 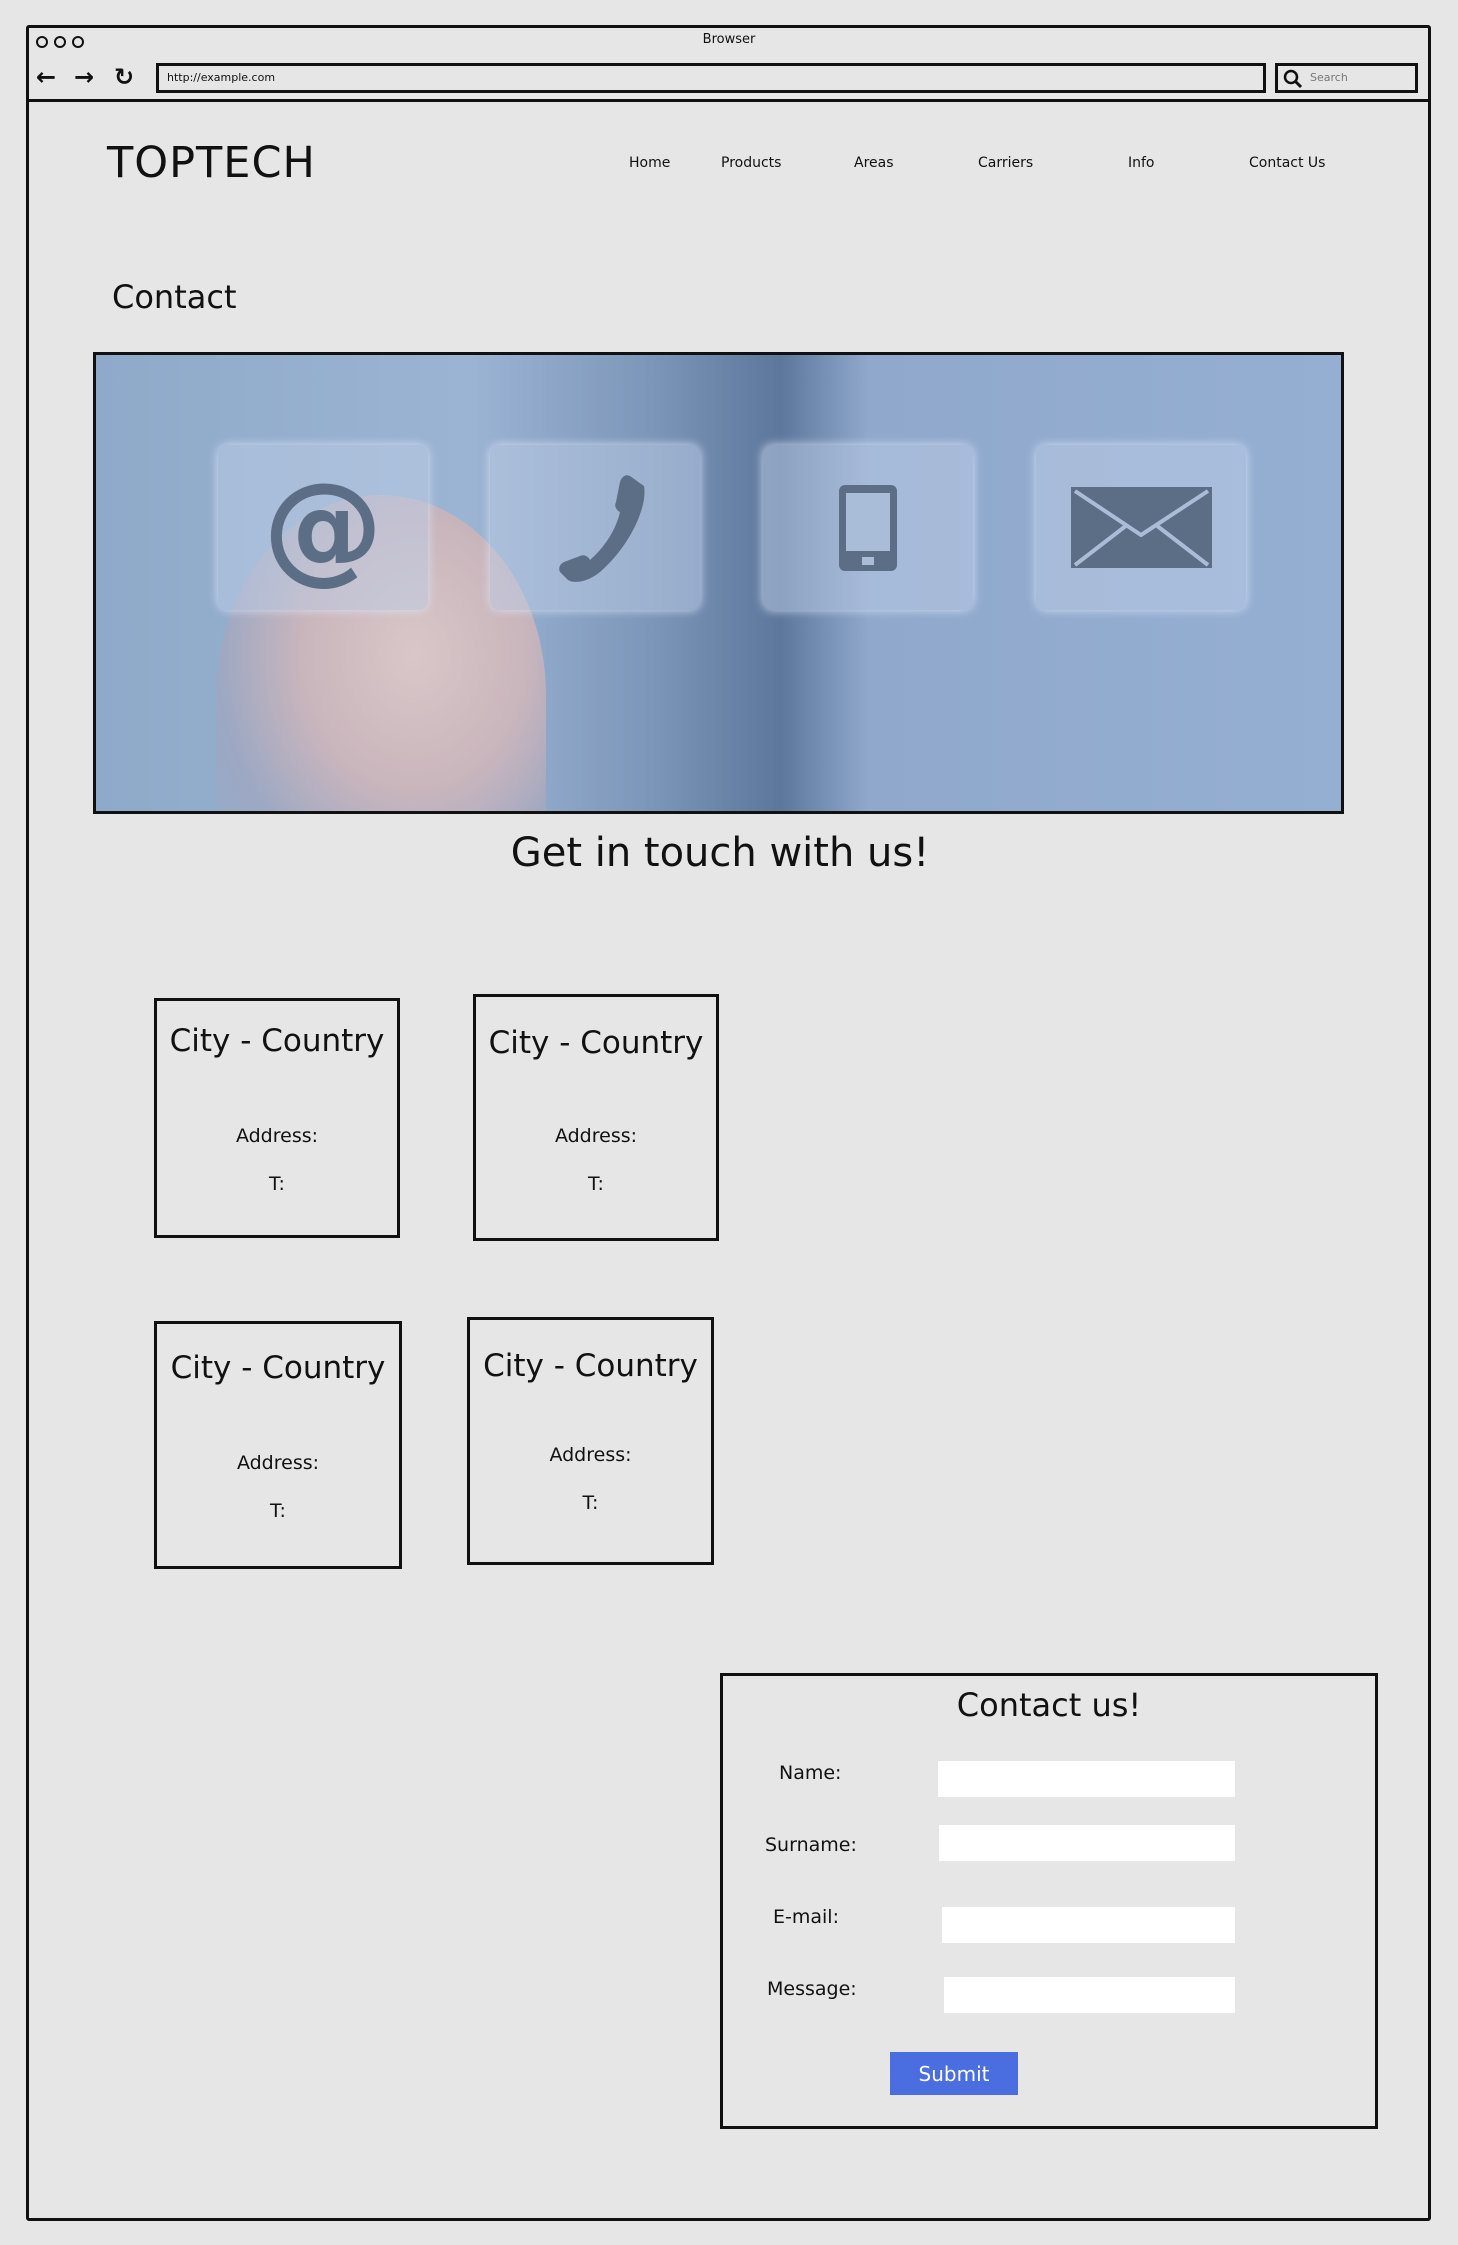 I want to click on browser-toolbar-divider, so click(x=728, y=100).